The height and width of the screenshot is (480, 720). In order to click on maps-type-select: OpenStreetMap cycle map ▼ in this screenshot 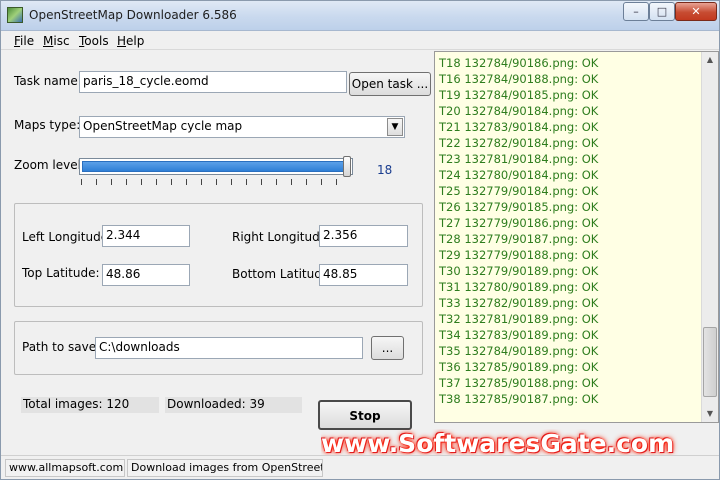, I will do `click(242, 127)`.